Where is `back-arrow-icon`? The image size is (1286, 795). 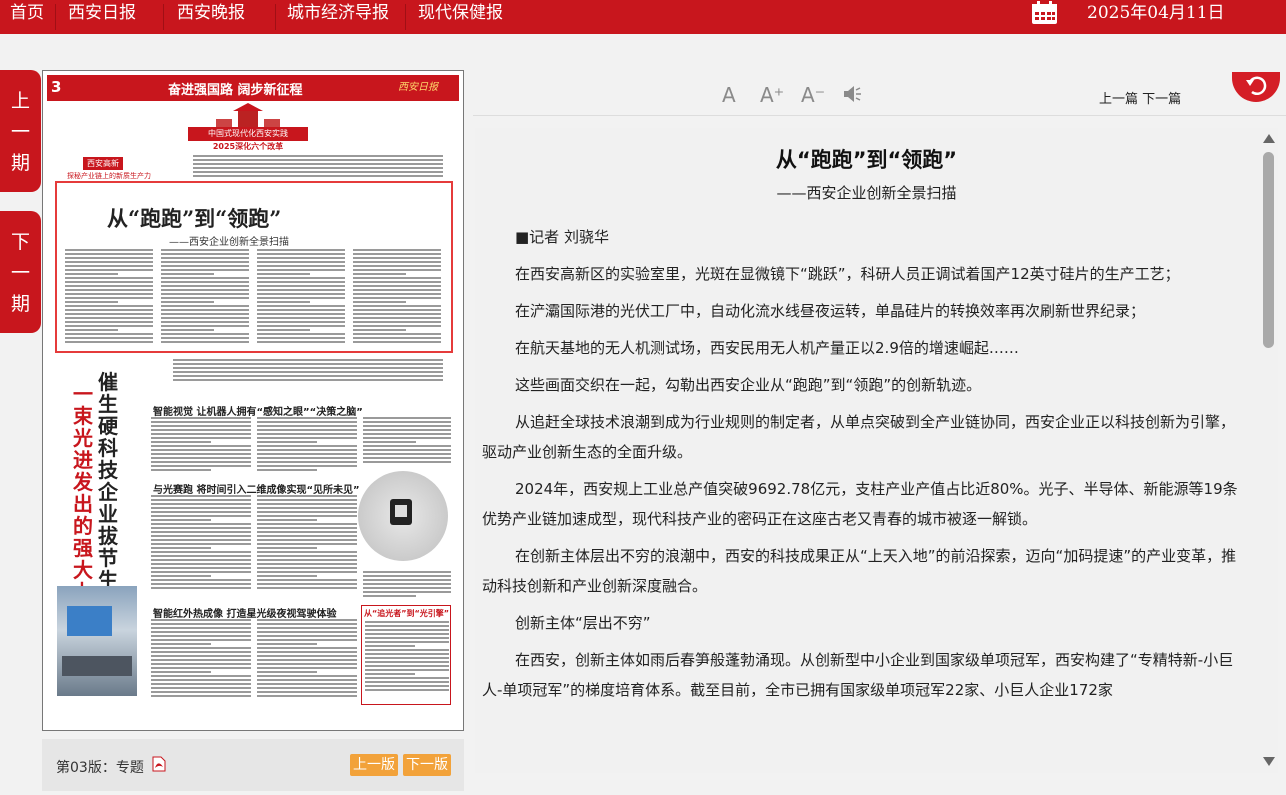 back-arrow-icon is located at coordinates (1256, 88).